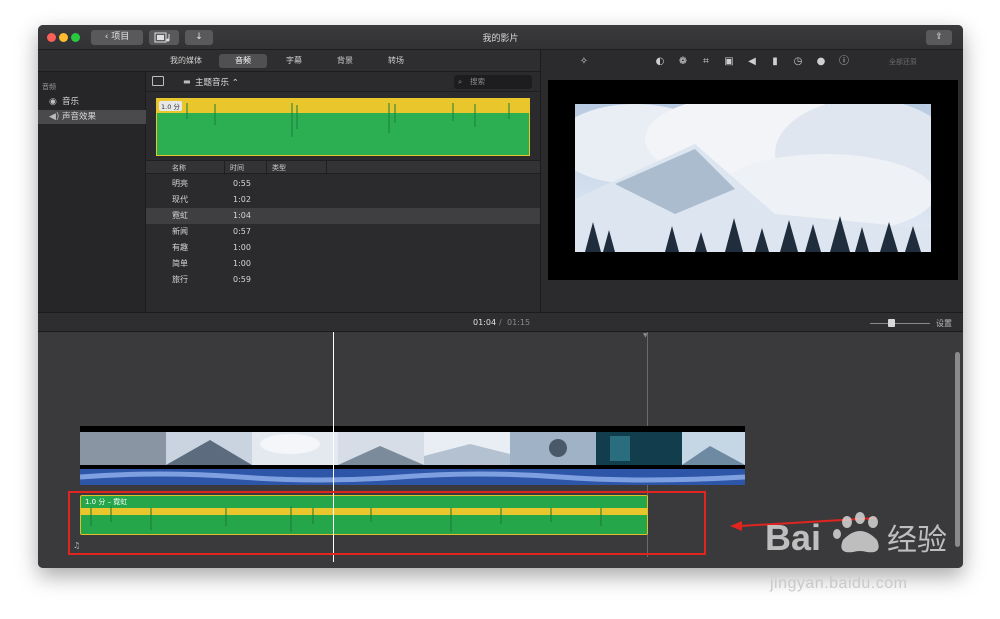 The width and height of the screenshot is (1000, 619). Describe the element at coordinates (729, 62) in the screenshot. I see `stabilization-icon: ▣` at that location.